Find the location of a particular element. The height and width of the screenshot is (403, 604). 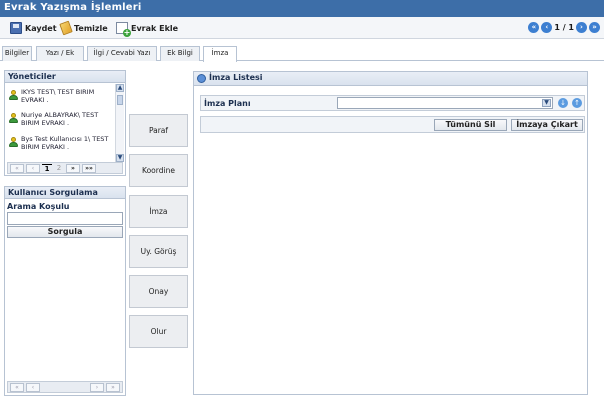

search-condition-input is located at coordinates (65, 218).